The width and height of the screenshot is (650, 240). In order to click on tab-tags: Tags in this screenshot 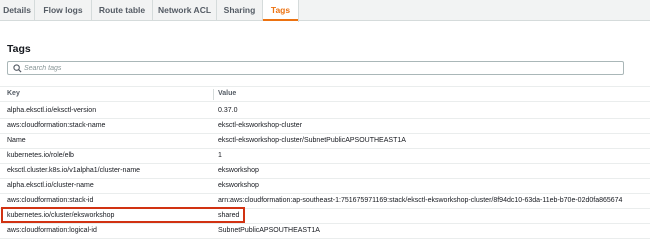, I will do `click(281, 11)`.